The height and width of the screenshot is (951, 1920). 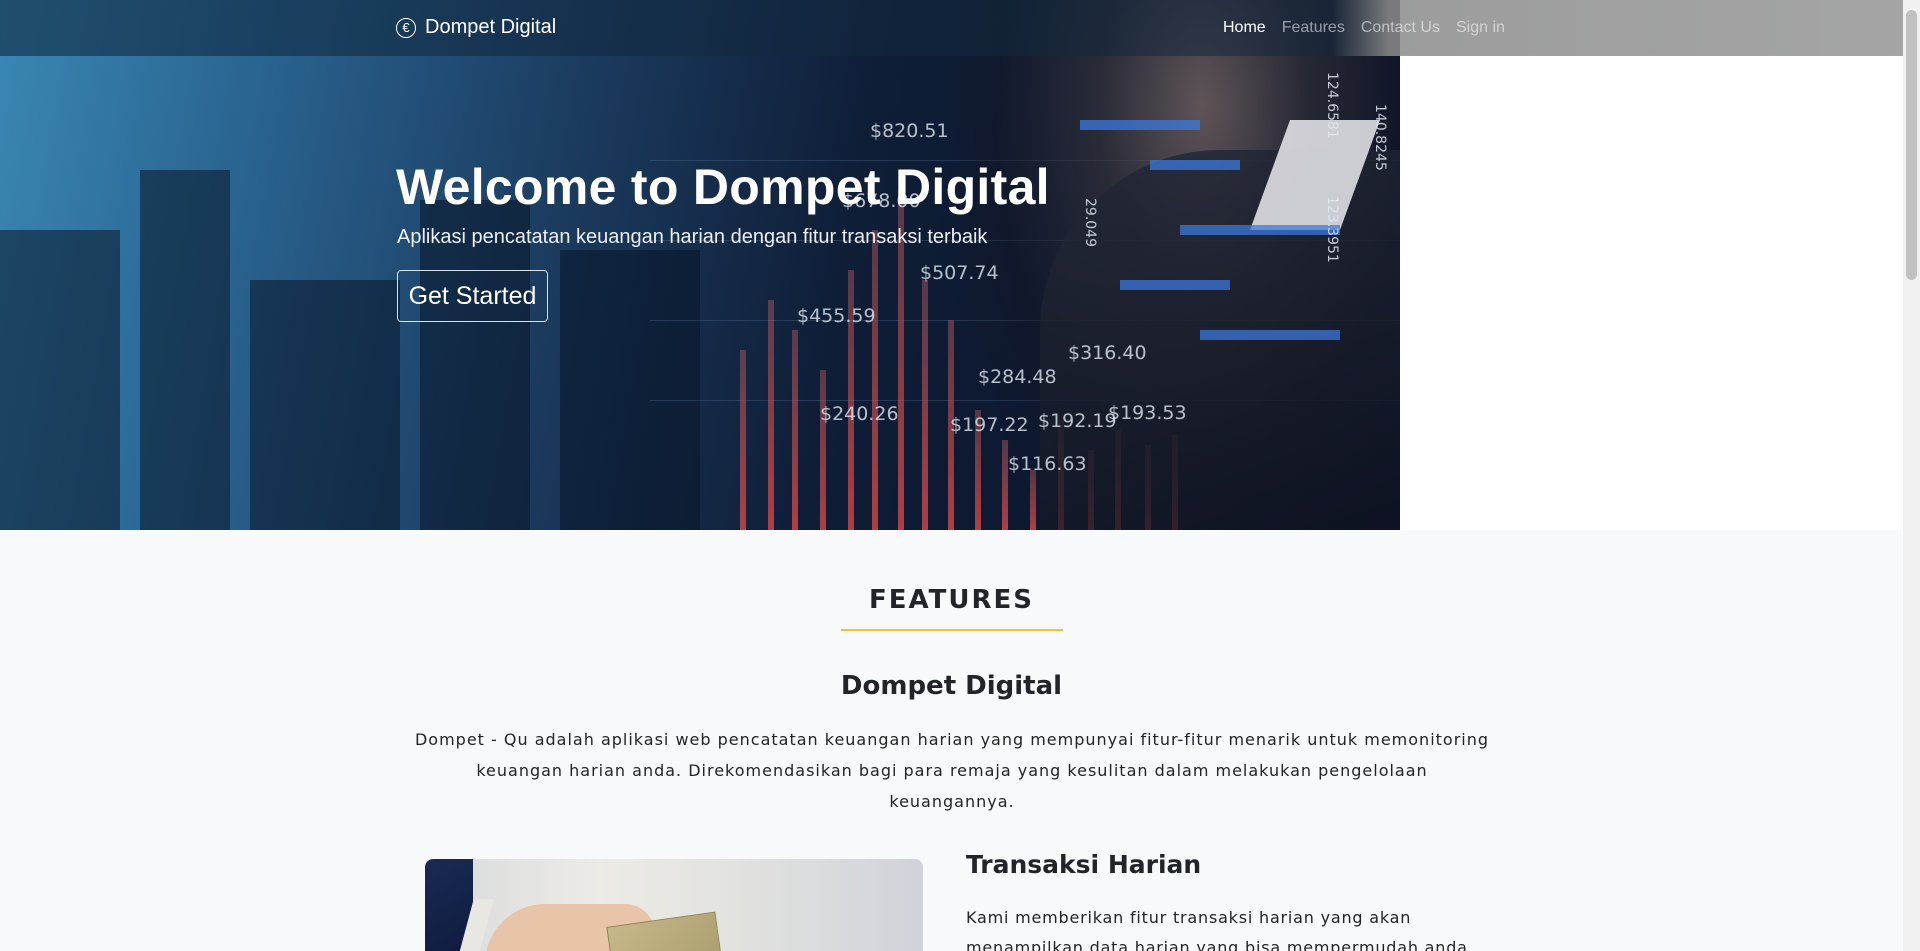 What do you see at coordinates (1090, 222) in the screenshot?
I see `chart-price-label: 29.049` at bounding box center [1090, 222].